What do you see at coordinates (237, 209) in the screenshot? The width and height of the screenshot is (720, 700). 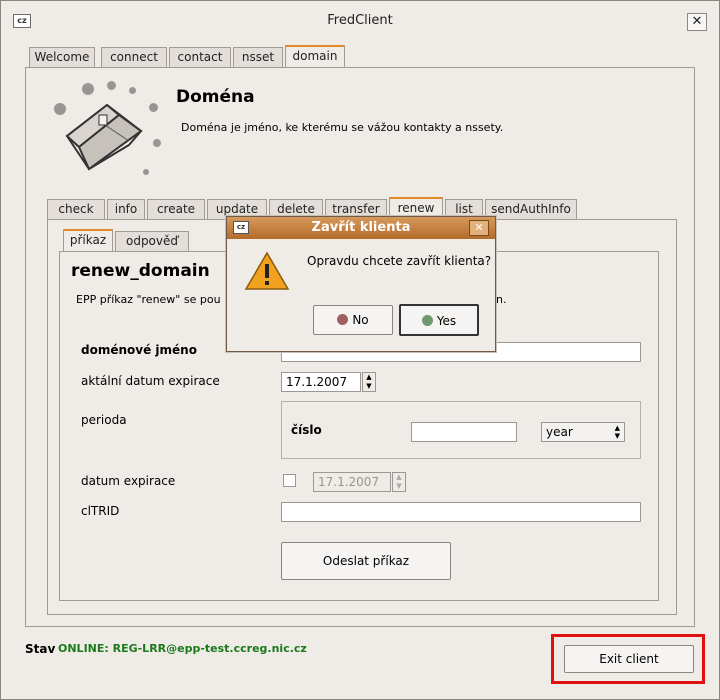 I see `tab-label: update` at bounding box center [237, 209].